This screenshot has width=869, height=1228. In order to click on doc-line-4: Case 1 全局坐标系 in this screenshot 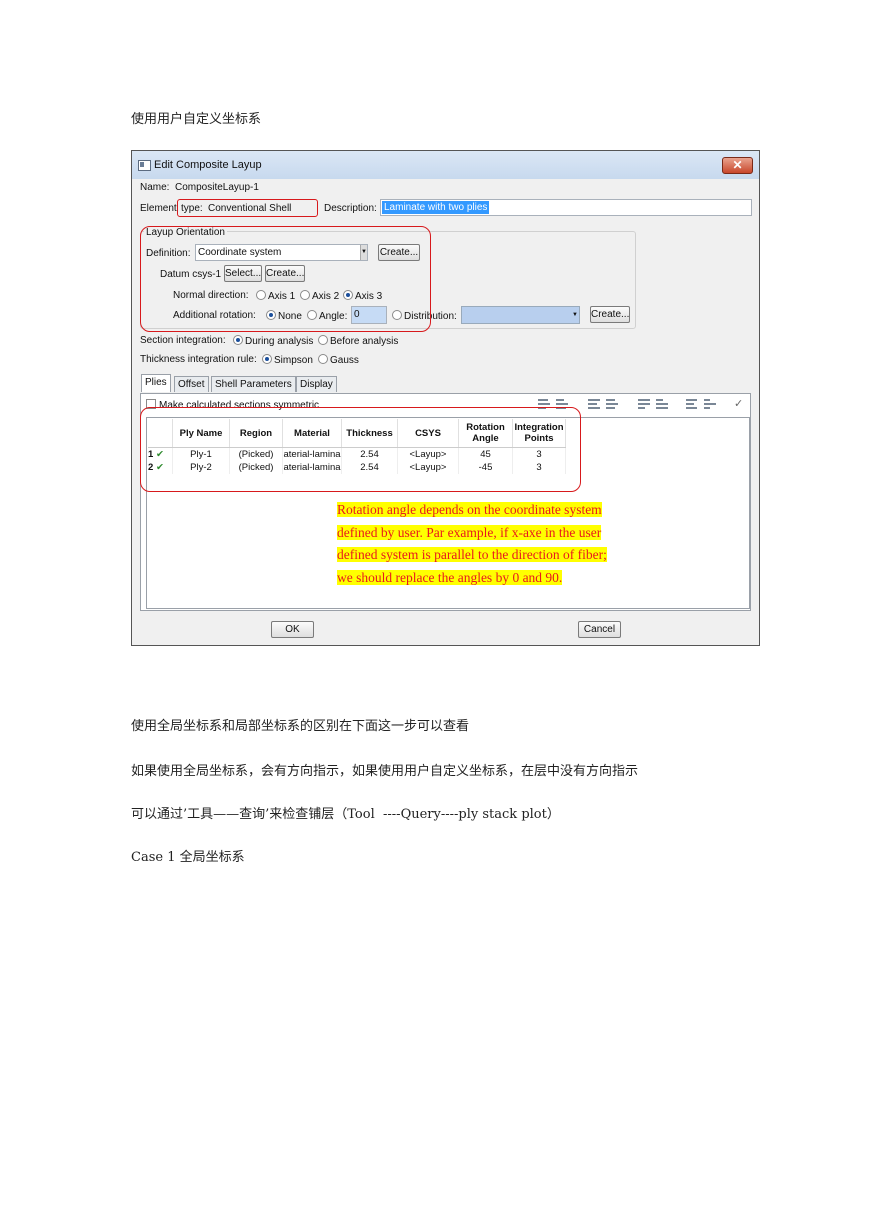, I will do `click(188, 857)`.